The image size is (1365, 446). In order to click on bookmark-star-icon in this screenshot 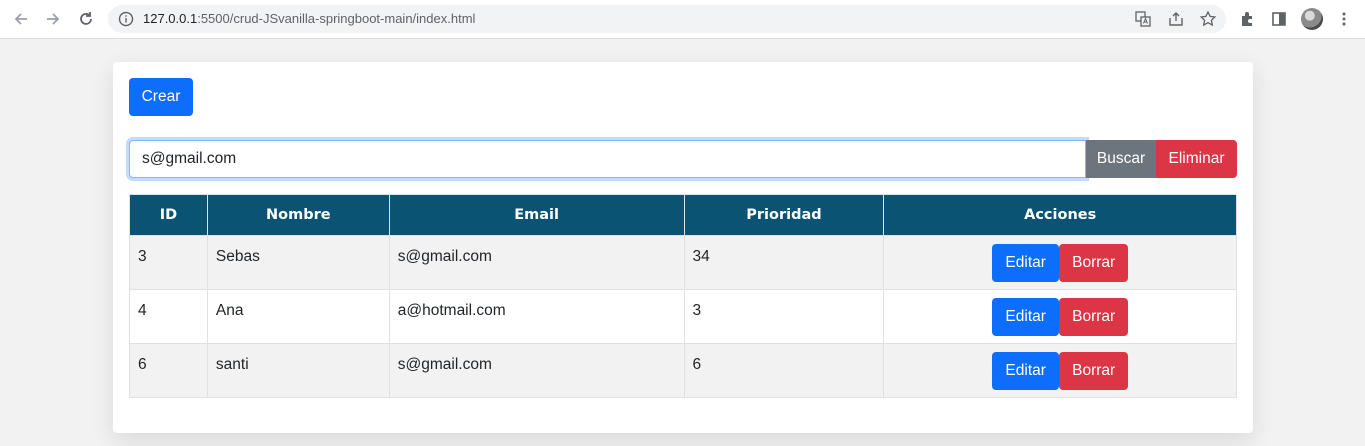, I will do `click(1208, 19)`.